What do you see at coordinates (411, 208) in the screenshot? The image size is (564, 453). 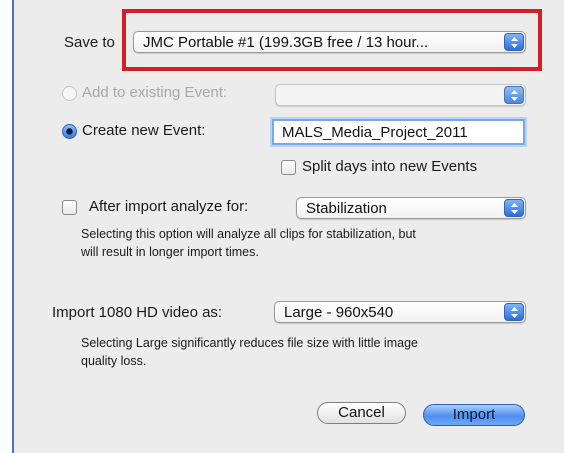 I see `analyze-popup: Stabilization` at bounding box center [411, 208].